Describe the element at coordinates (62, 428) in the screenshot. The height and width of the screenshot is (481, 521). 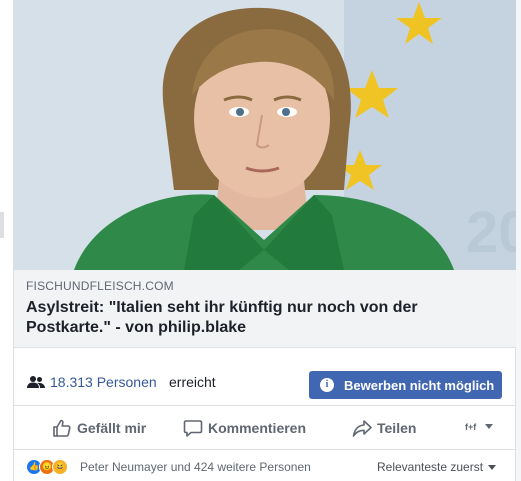
I see `thumbs-up-icon` at that location.